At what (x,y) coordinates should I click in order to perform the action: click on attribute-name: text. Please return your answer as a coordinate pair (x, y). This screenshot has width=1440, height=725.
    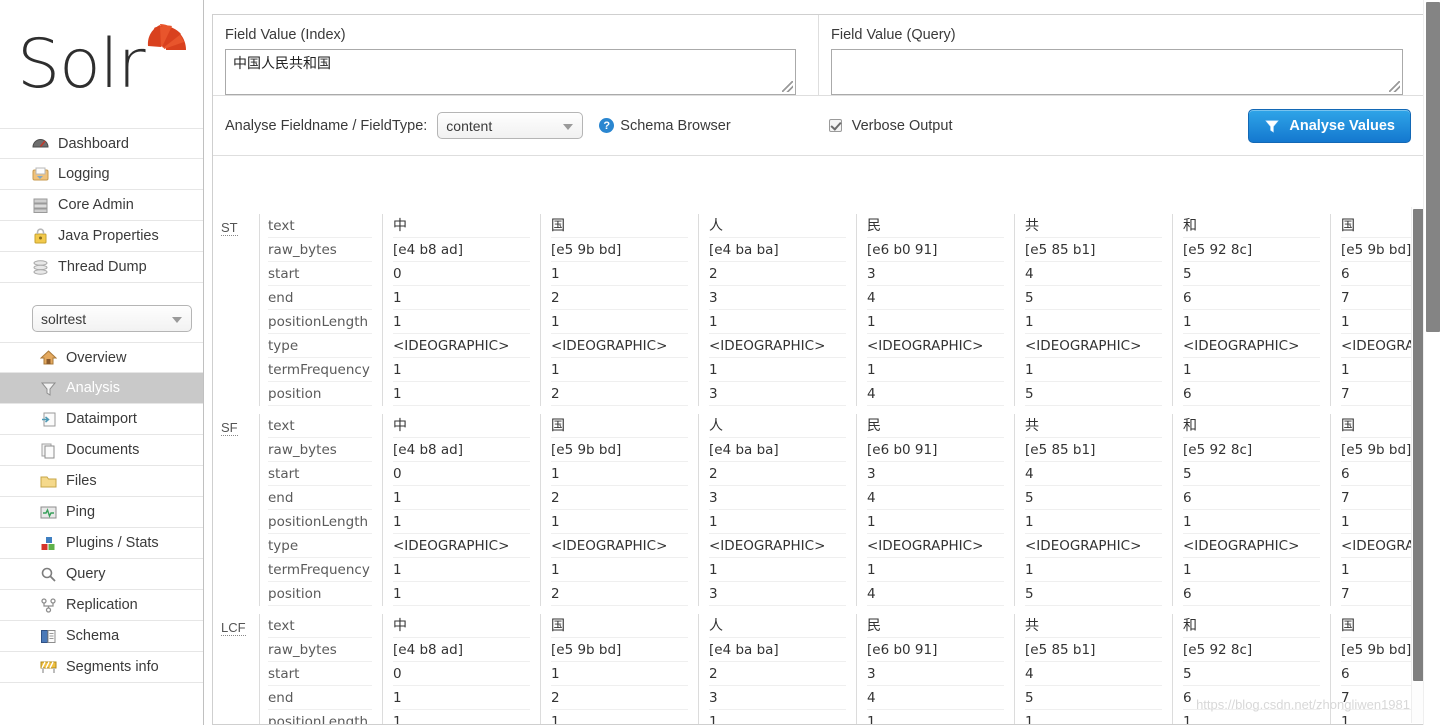
    Looking at the image, I should click on (320, 226).